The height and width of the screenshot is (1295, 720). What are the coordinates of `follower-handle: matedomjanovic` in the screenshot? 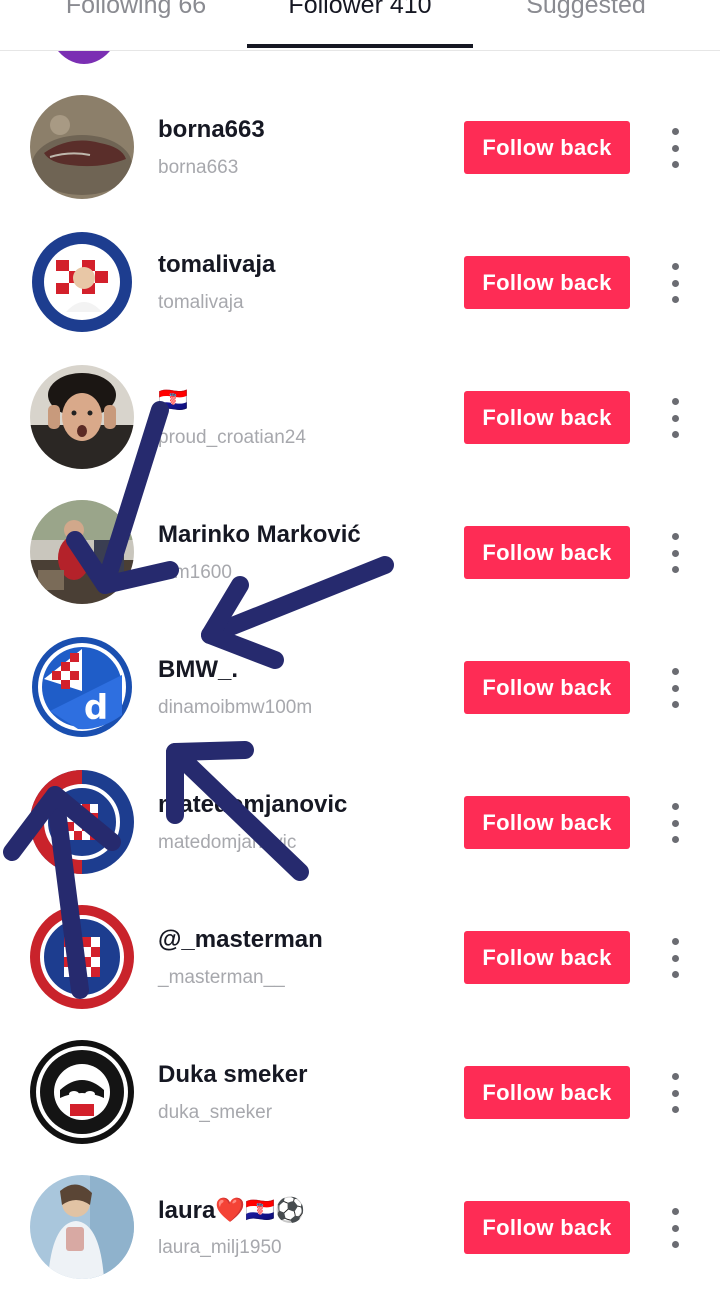 It's located at (227, 842).